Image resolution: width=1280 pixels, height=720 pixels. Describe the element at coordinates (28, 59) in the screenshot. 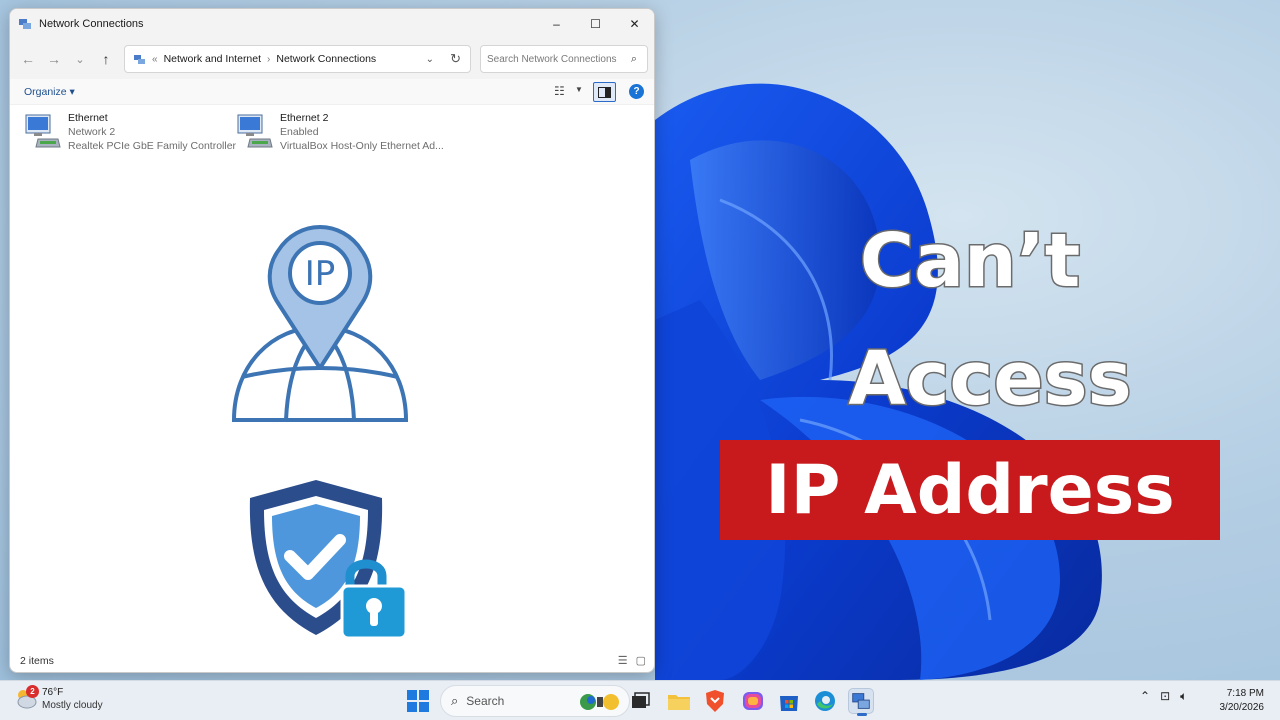

I see `back-button: ←` at that location.